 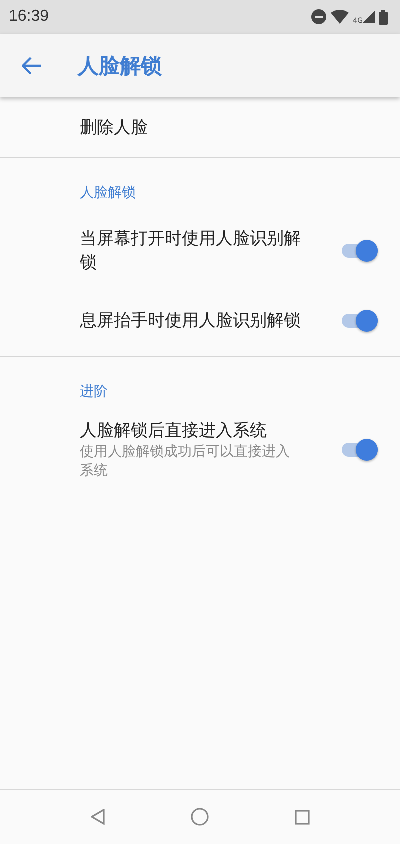 What do you see at coordinates (120, 66) in the screenshot?
I see `screen-title: 人脸解锁` at bounding box center [120, 66].